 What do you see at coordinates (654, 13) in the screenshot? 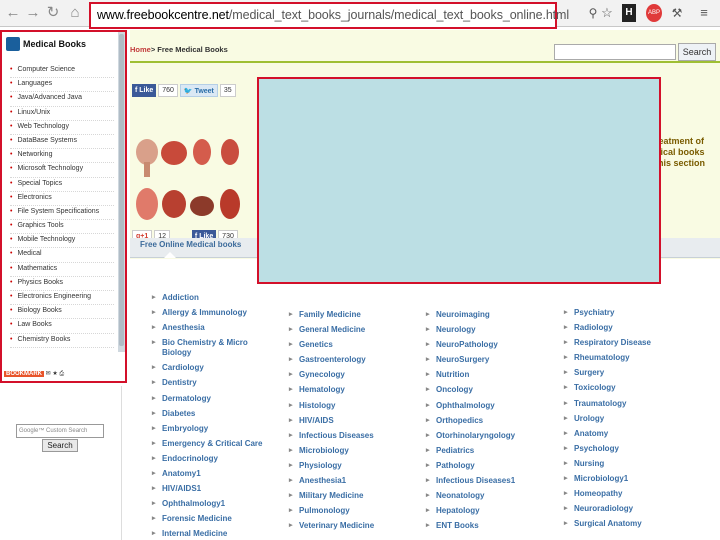
I see `extension-abp-icon: ABP` at bounding box center [654, 13].